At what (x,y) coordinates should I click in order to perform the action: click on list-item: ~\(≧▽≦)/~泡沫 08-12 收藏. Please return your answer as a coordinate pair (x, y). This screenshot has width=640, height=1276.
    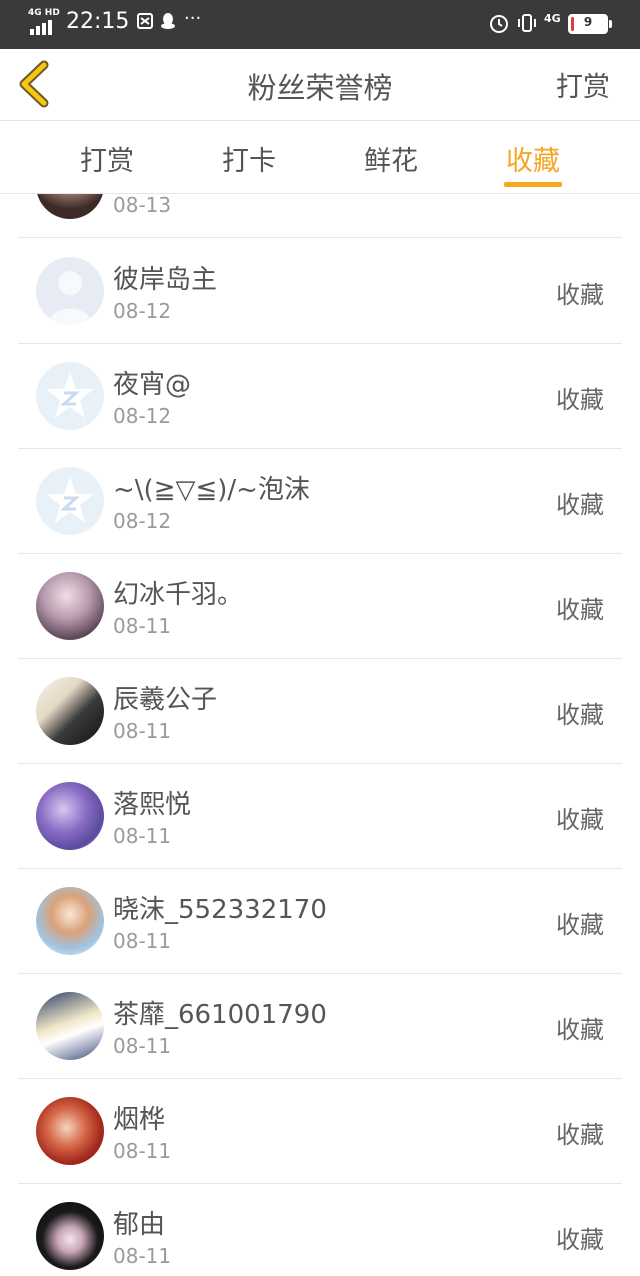
    Looking at the image, I should click on (320, 501).